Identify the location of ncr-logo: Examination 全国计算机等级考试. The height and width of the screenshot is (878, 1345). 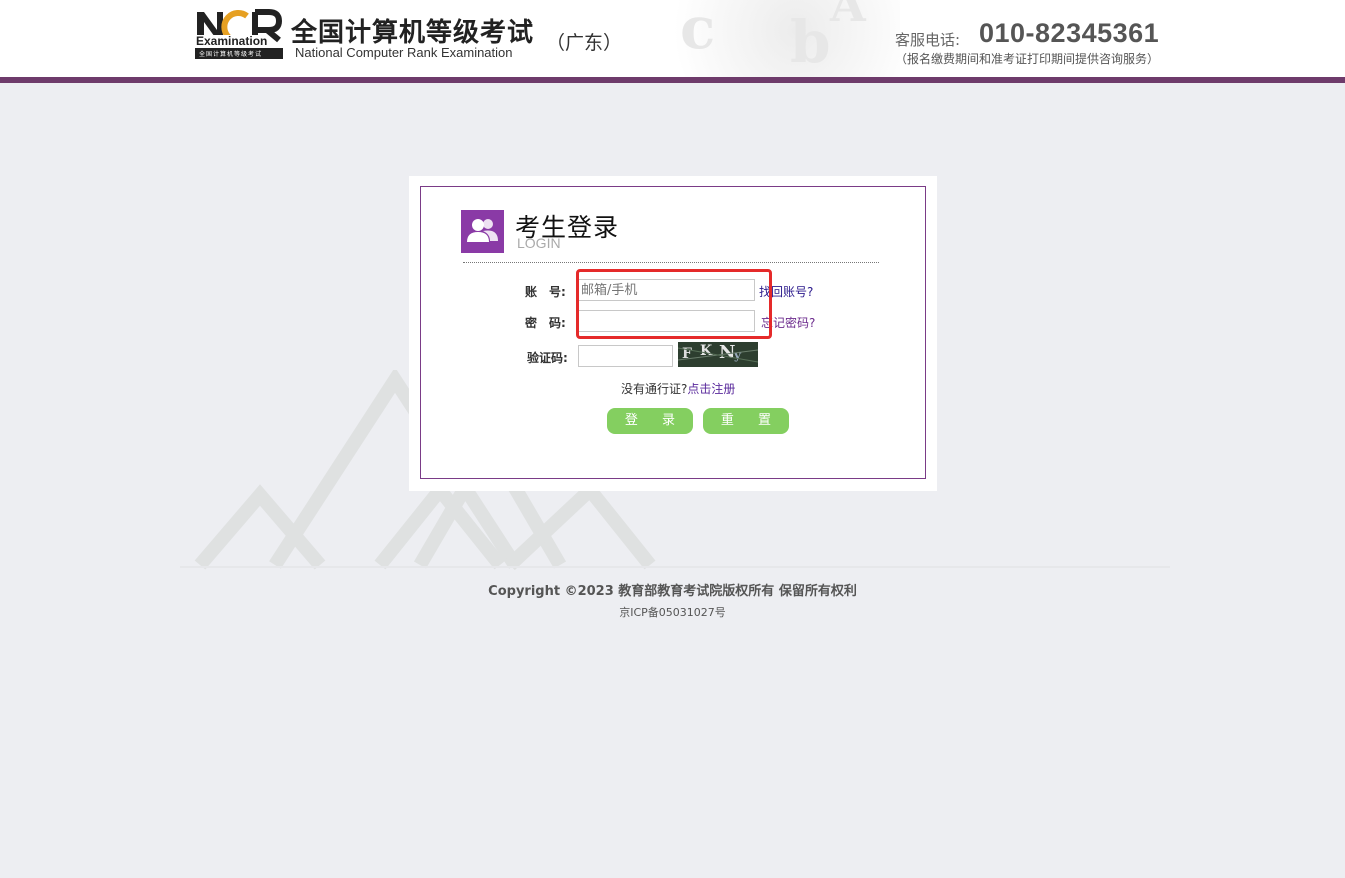
(239, 33).